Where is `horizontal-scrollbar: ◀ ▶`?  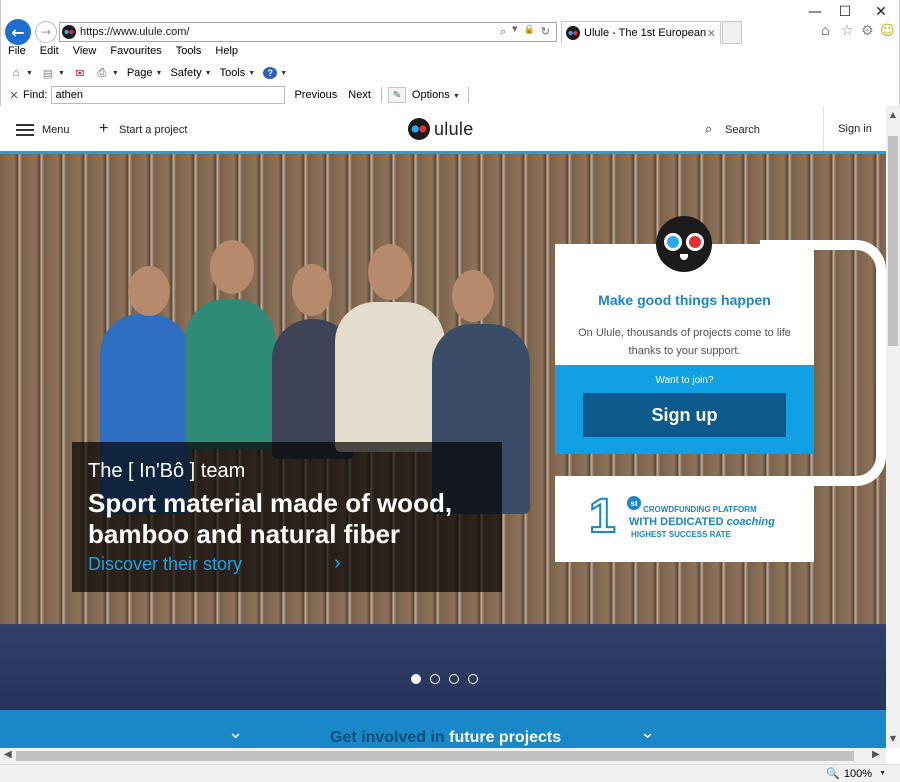
horizontal-scrollbar: ◀ ▶ is located at coordinates (443, 756).